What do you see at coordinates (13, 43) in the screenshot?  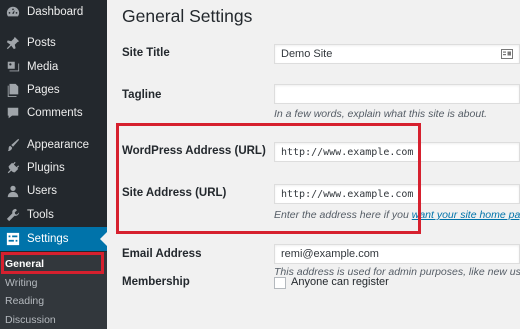 I see `pin-icon` at bounding box center [13, 43].